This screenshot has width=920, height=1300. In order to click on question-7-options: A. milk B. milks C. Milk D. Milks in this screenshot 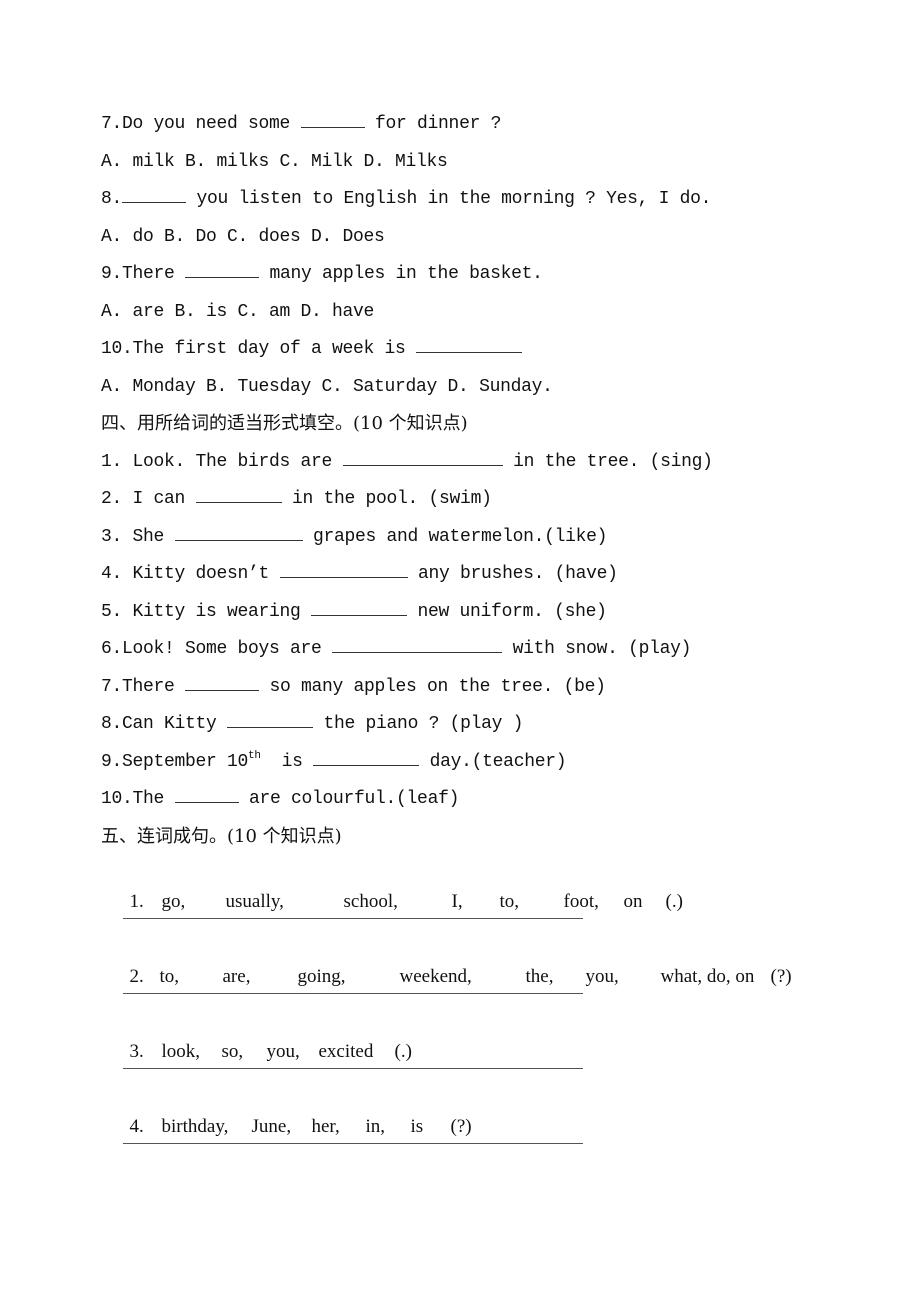, I will do `click(274, 161)`.